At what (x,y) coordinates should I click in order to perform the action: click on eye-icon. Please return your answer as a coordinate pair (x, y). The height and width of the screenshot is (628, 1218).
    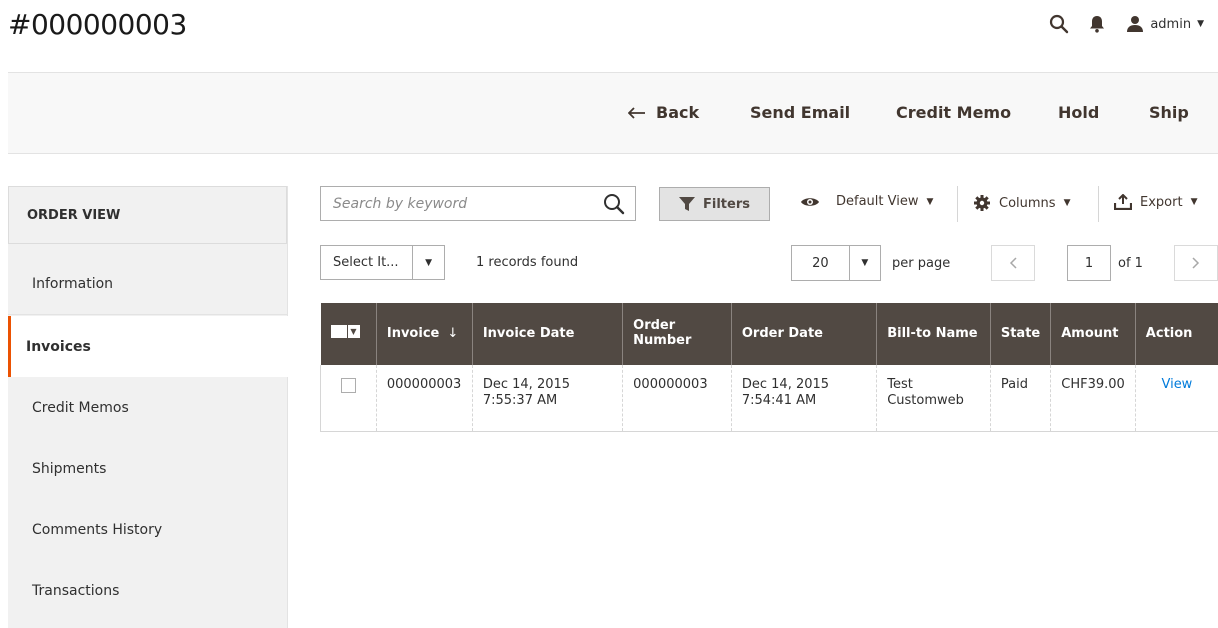
    Looking at the image, I should click on (810, 201).